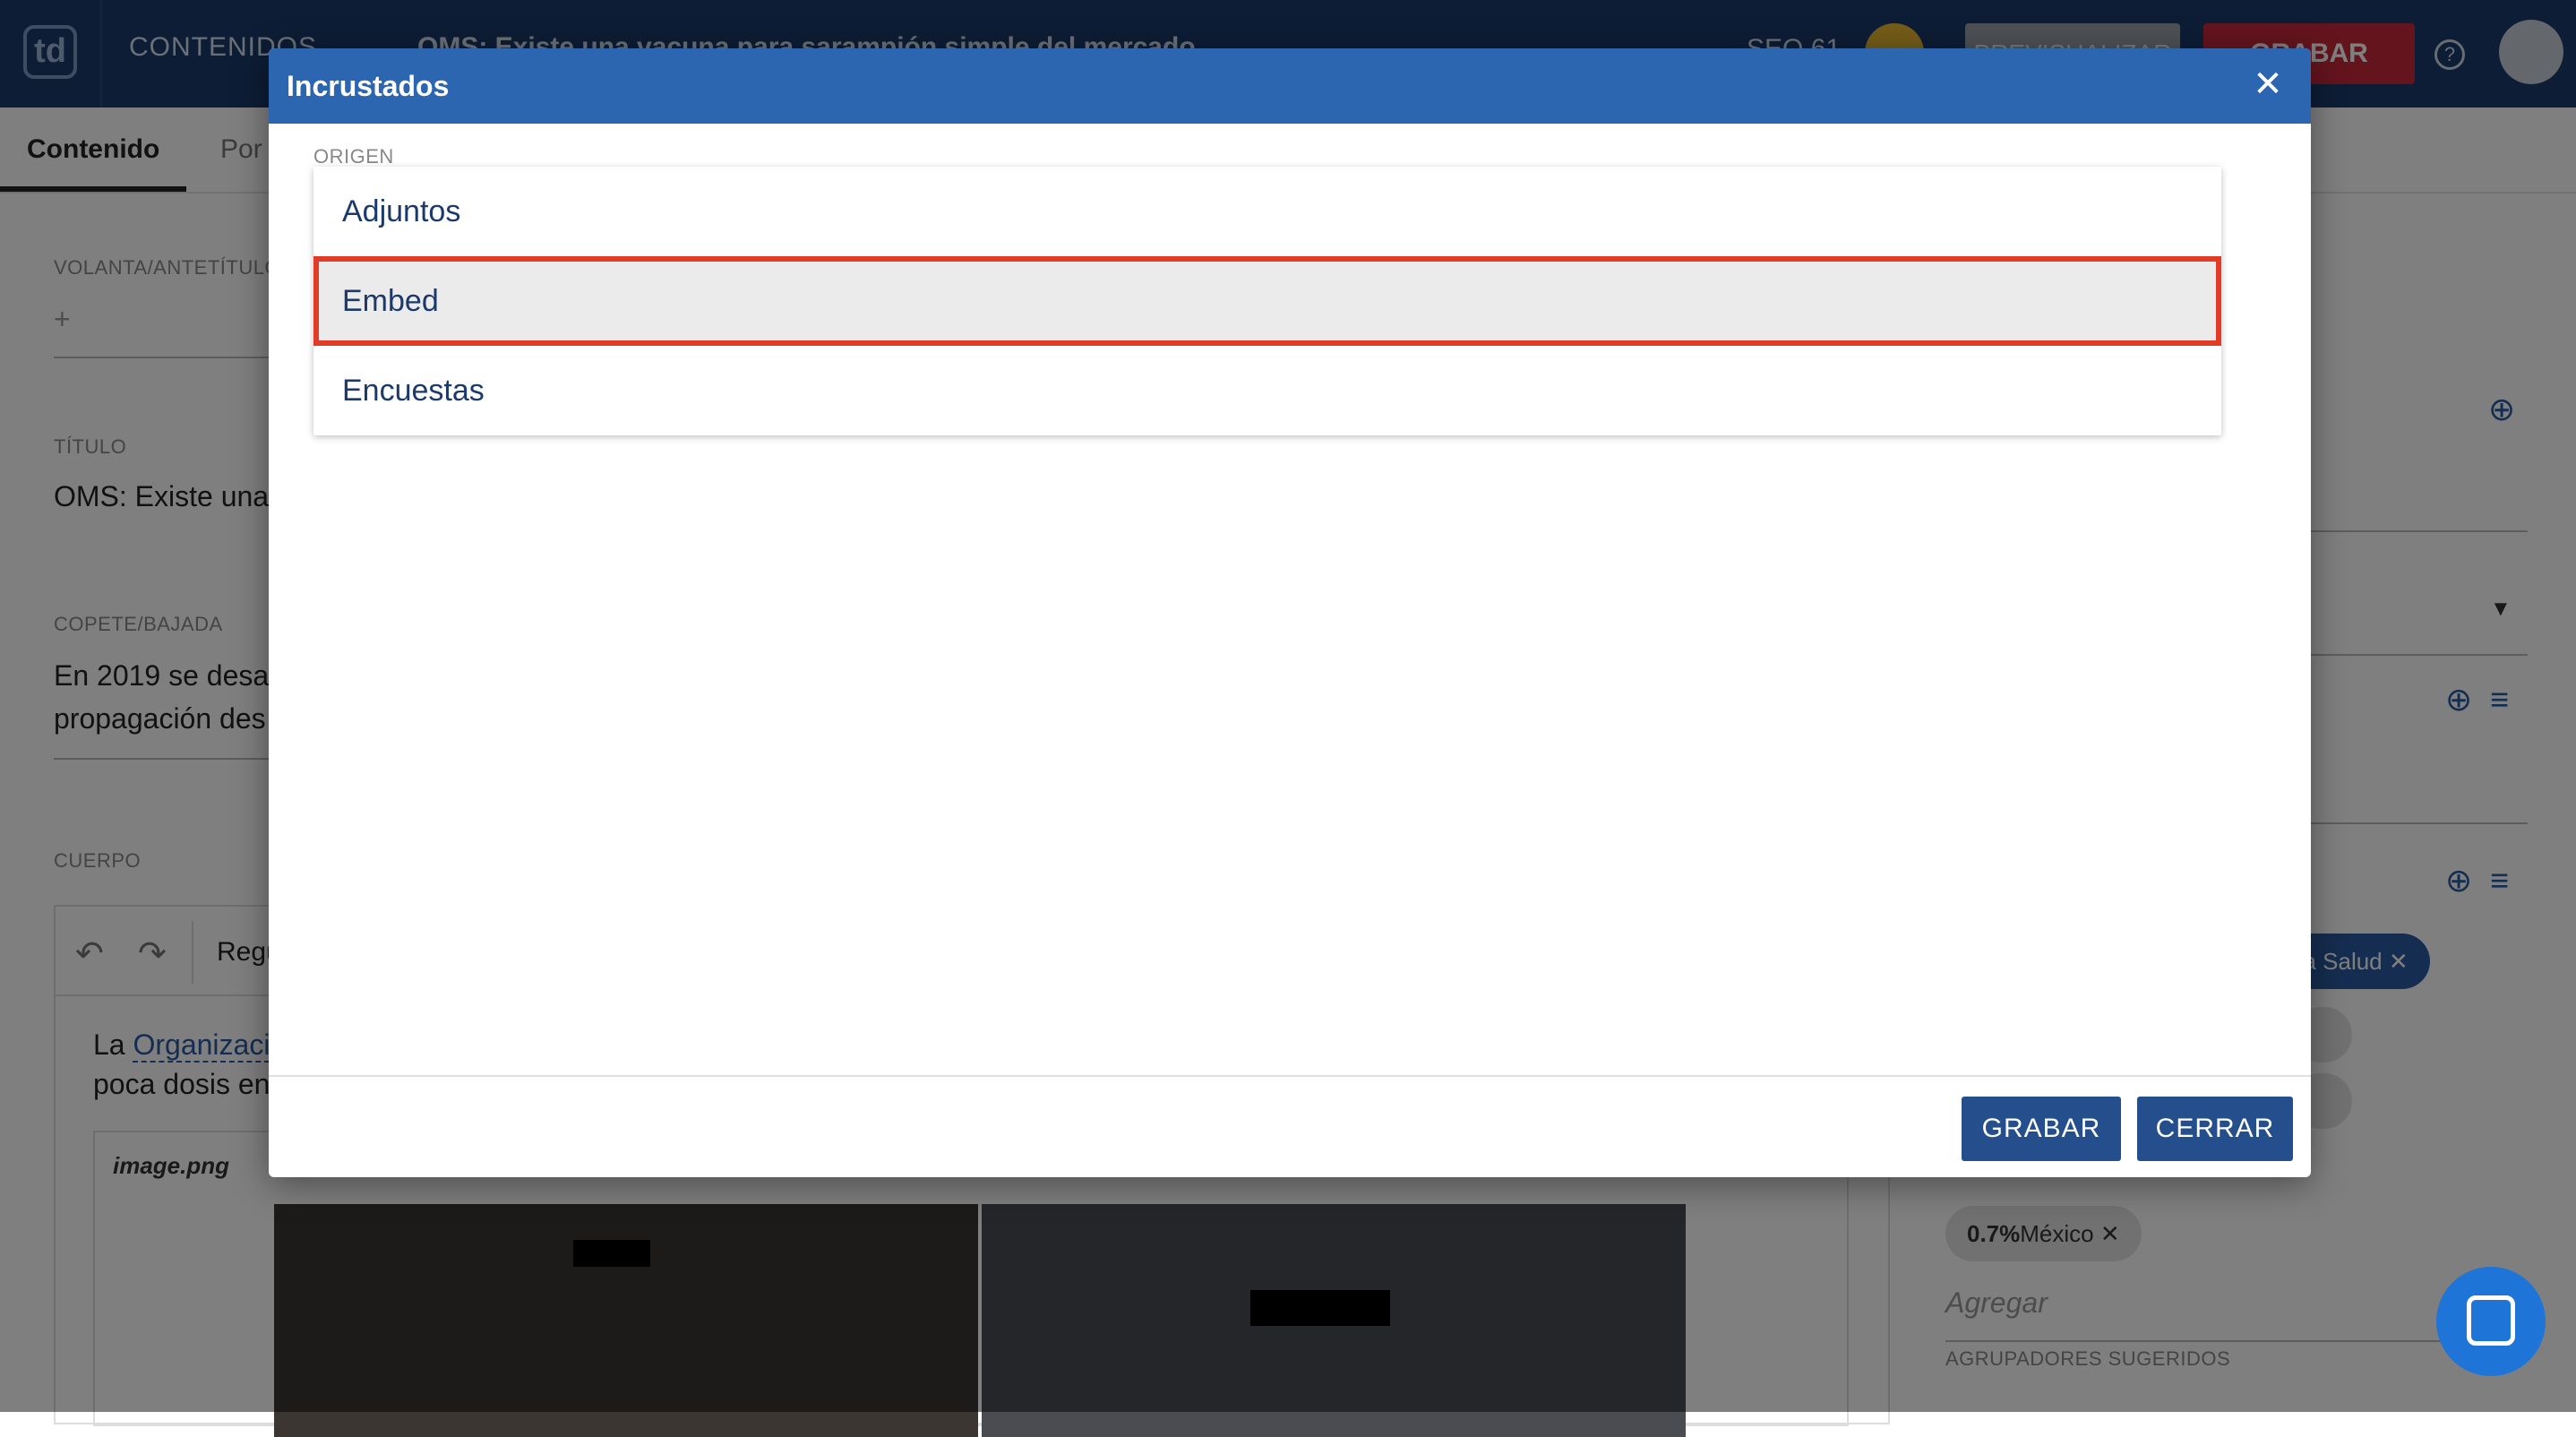 This screenshot has width=2576, height=1437. What do you see at coordinates (2267, 85) in the screenshot?
I see `close-icon: ✕` at bounding box center [2267, 85].